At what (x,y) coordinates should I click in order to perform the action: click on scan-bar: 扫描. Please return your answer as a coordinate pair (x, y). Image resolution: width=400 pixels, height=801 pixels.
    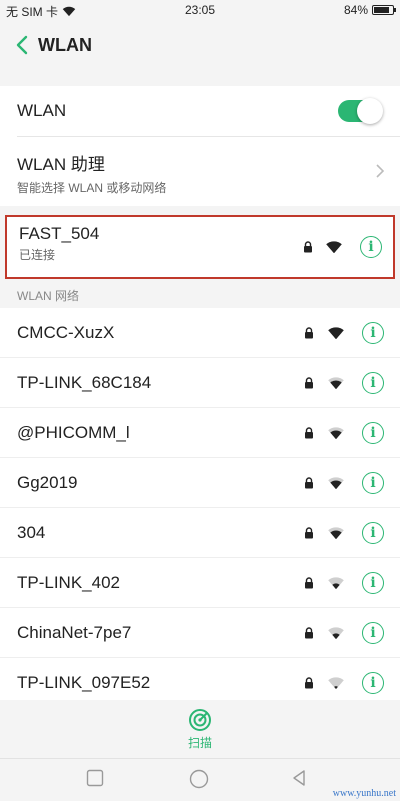
    Looking at the image, I should click on (200, 729).